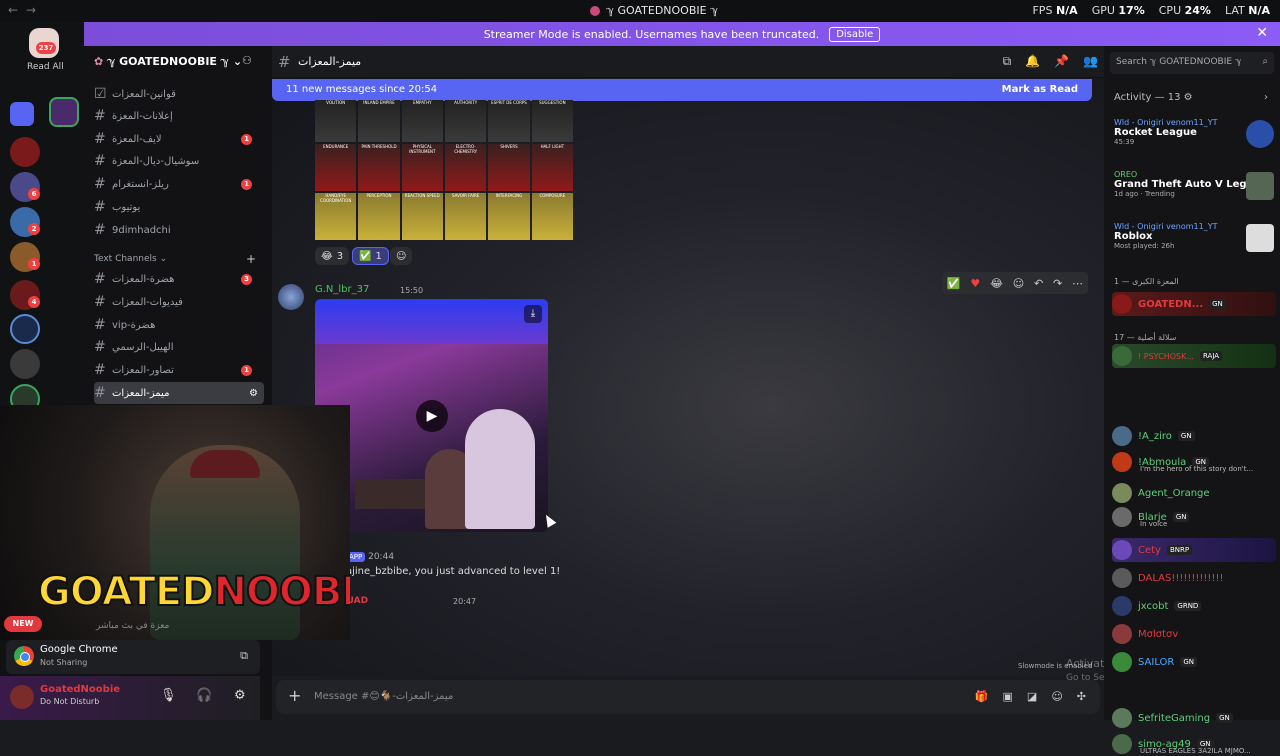  I want to click on server-name: ✿ ℽ GOATEDNOOBIE ℽ ⌄, so click(168, 61).